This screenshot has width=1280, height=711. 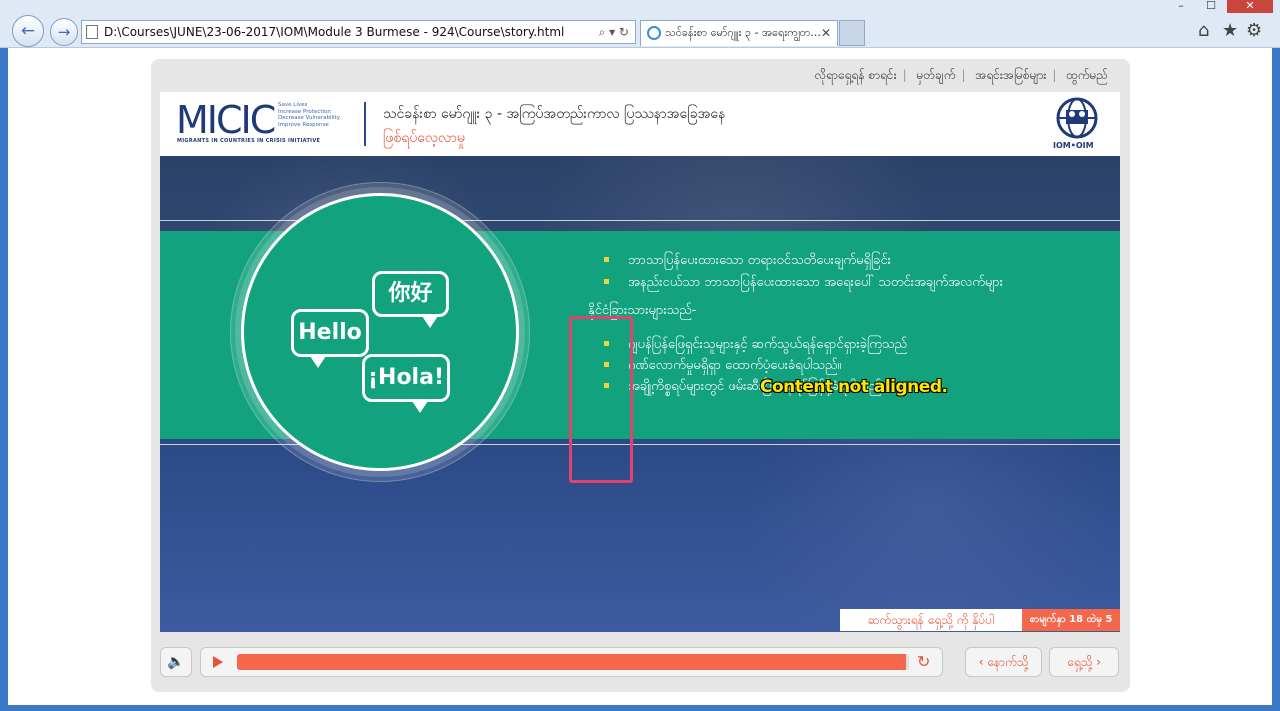 What do you see at coordinates (406, 378) in the screenshot?
I see `hola-bubble: ¡Hola!` at bounding box center [406, 378].